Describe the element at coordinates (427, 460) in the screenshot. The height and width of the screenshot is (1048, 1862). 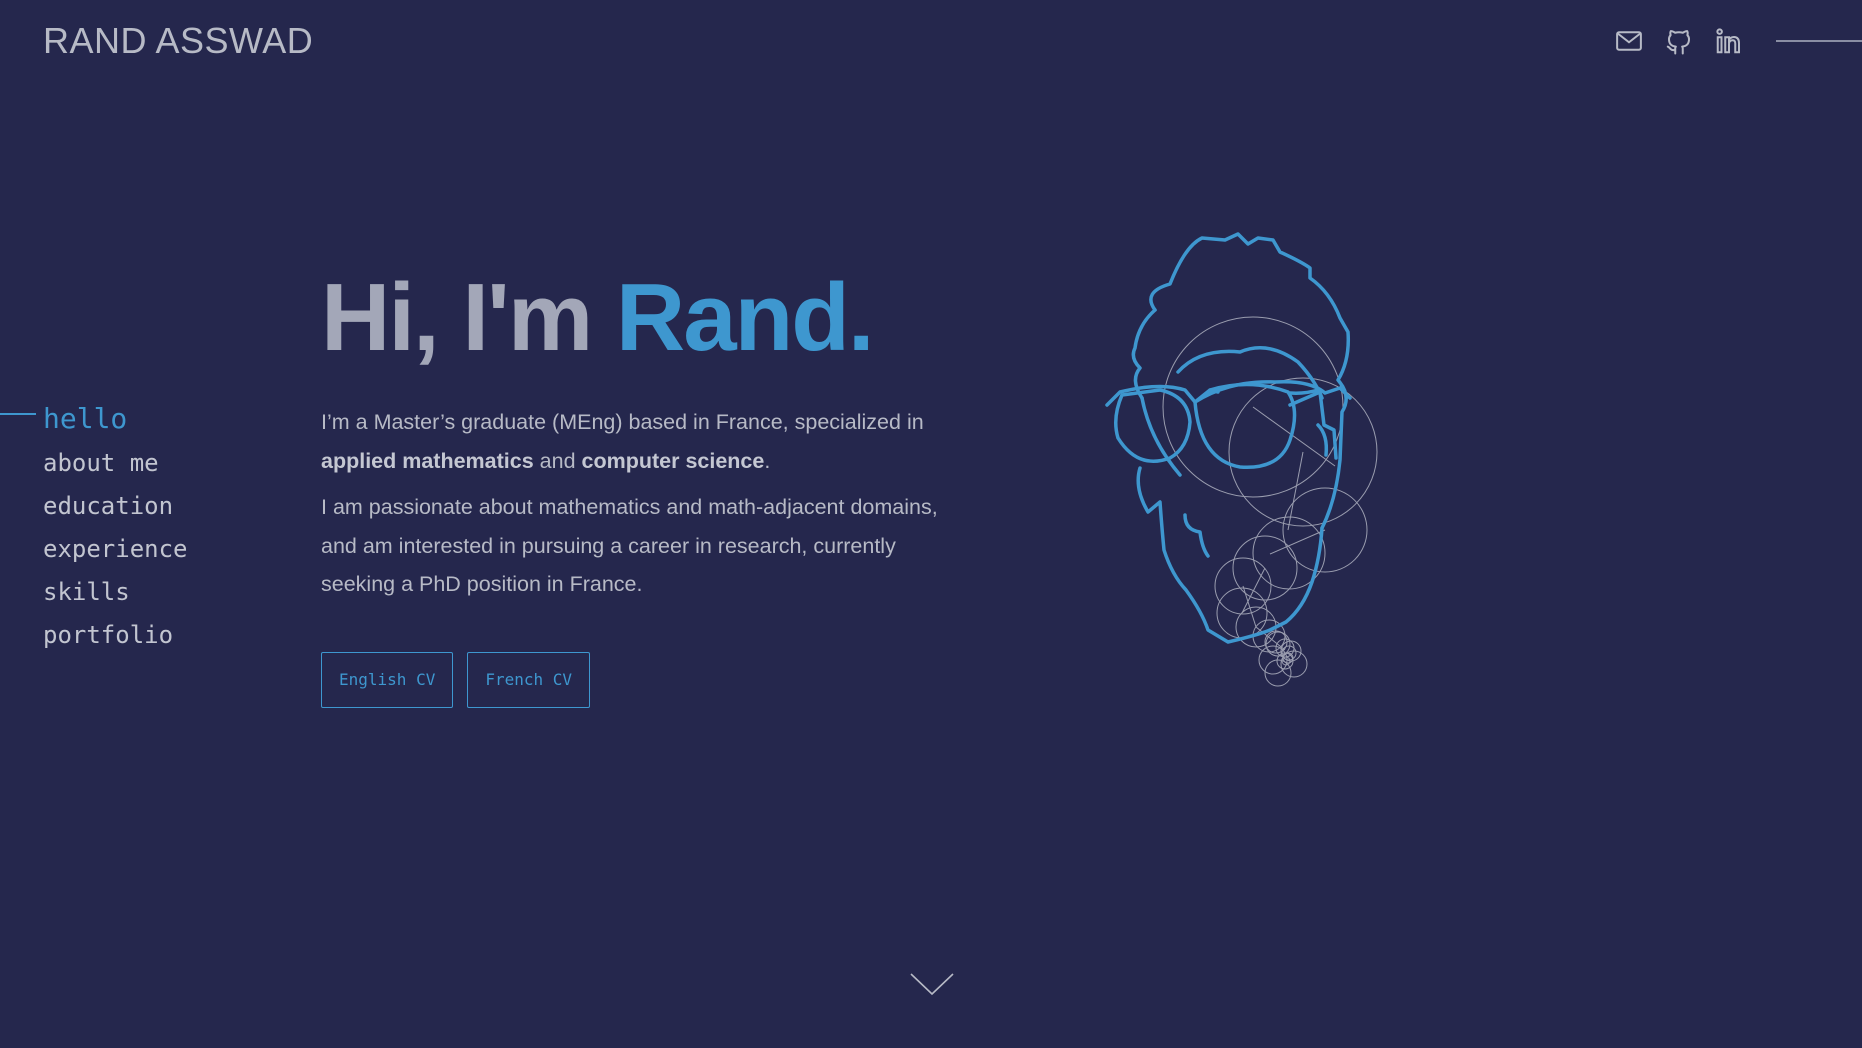
I see `highlight-applied-mathematics: applied mathematics` at that location.